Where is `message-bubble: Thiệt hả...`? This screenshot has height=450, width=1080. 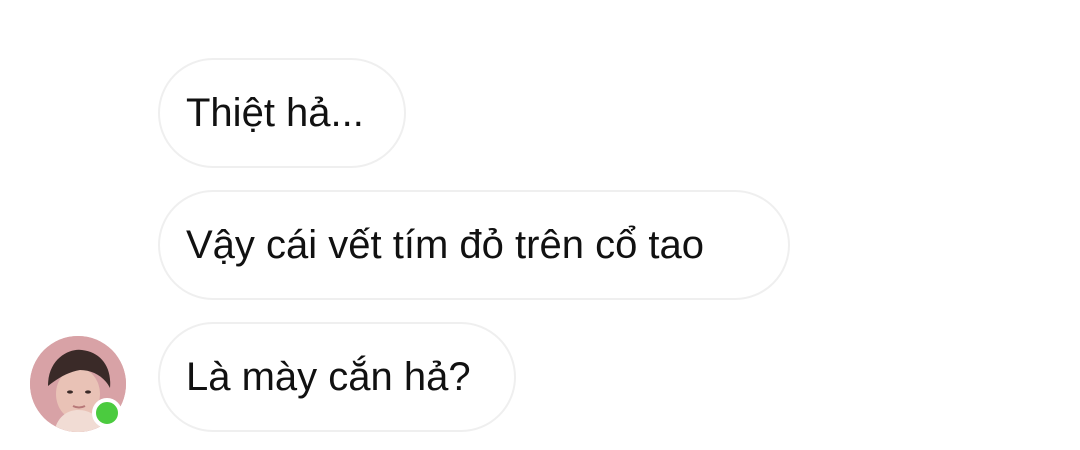 message-bubble: Thiệt hả... is located at coordinates (282, 113).